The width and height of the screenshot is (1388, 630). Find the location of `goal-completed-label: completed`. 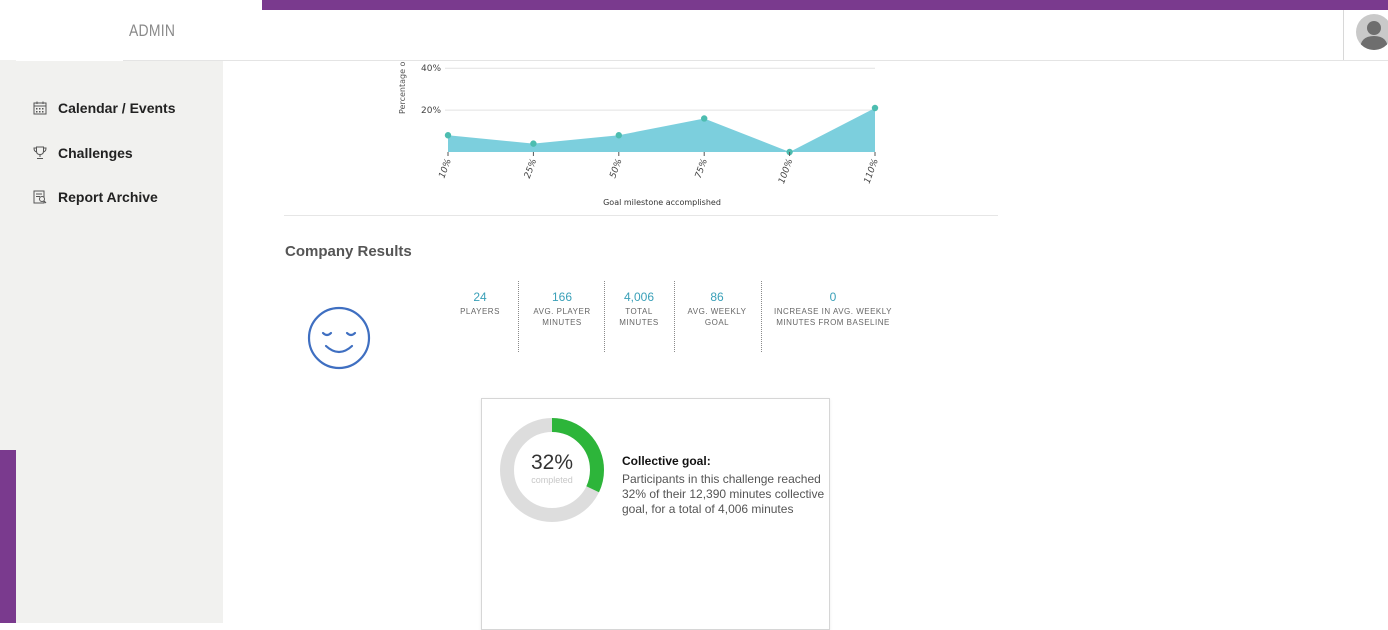

goal-completed-label: completed is located at coordinates (552, 480).